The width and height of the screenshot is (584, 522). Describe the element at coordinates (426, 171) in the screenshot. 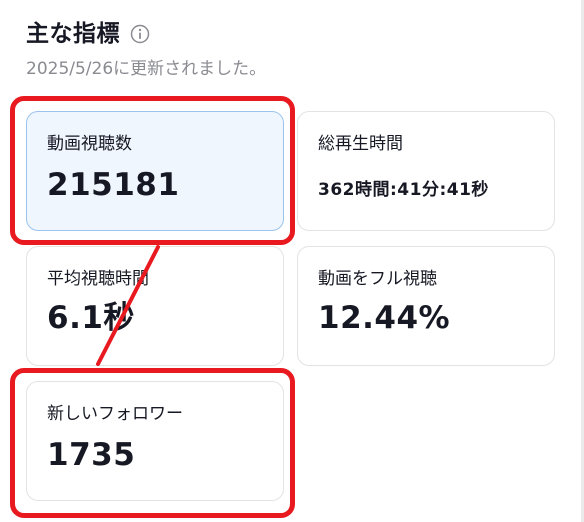

I see `metric-card-total-watch-time: 総再生時間 362時間:41分:41秒` at that location.